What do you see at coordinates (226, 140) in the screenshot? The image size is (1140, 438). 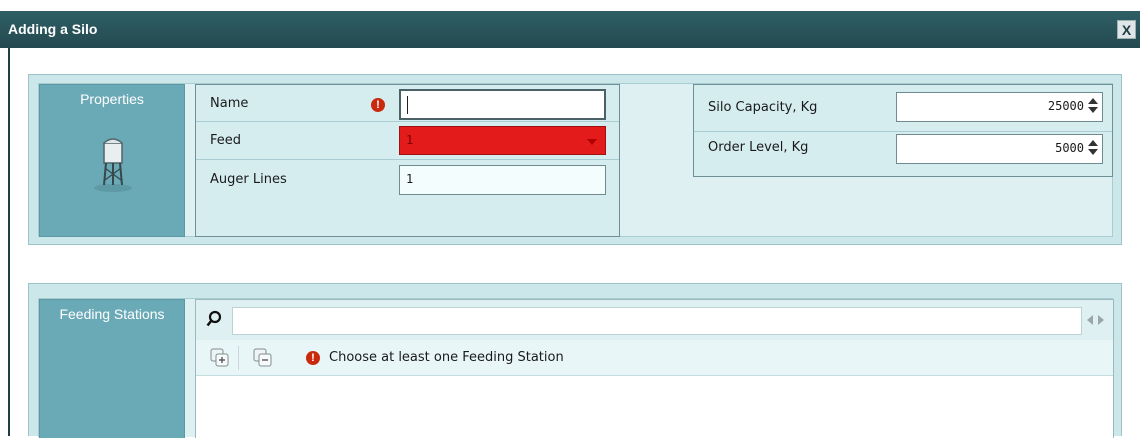 I see `feed-label: Feed` at bounding box center [226, 140].